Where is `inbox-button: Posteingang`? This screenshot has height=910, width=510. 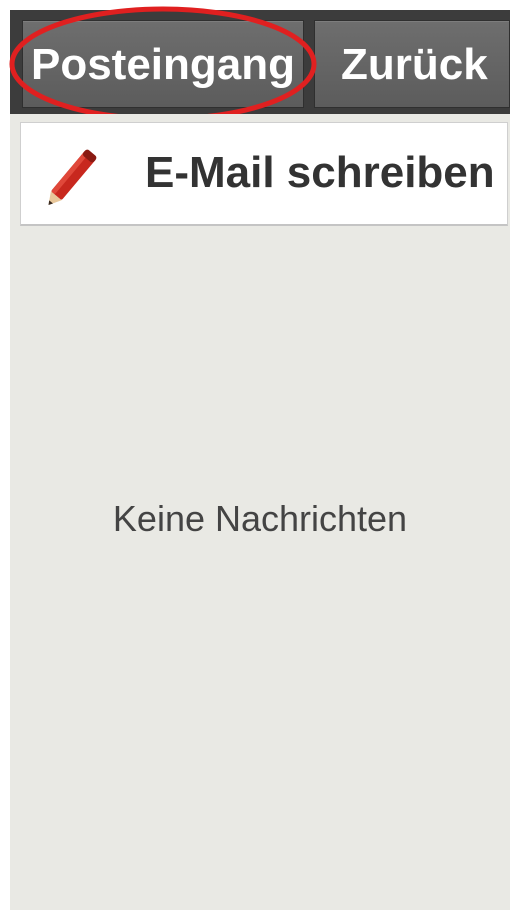 inbox-button: Posteingang is located at coordinates (163, 64).